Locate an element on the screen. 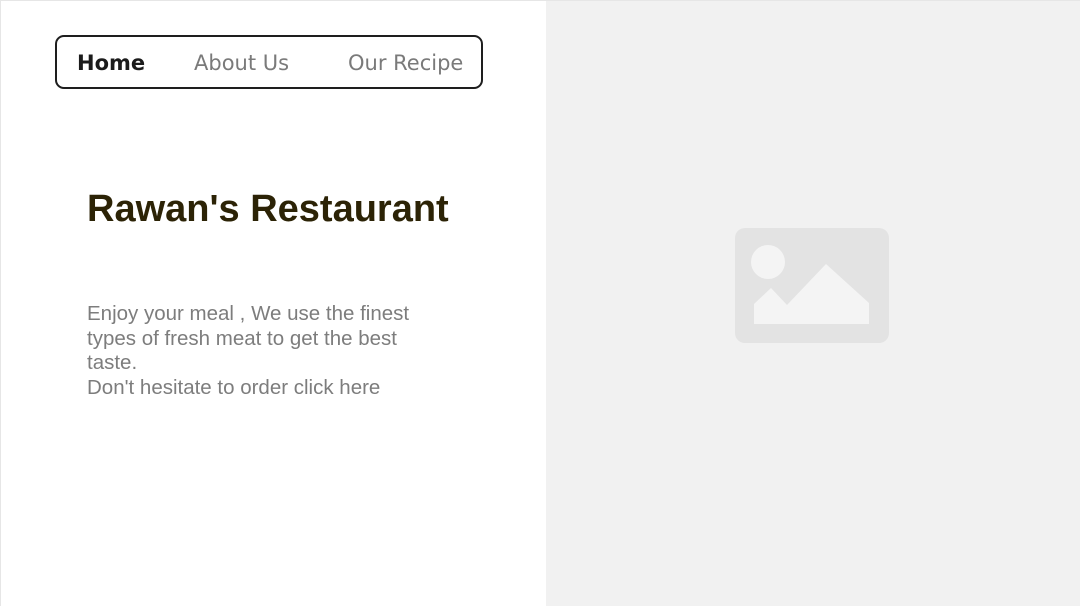 This screenshot has width=1080, height=606. nav-link-about-us: About Us is located at coordinates (241, 62).